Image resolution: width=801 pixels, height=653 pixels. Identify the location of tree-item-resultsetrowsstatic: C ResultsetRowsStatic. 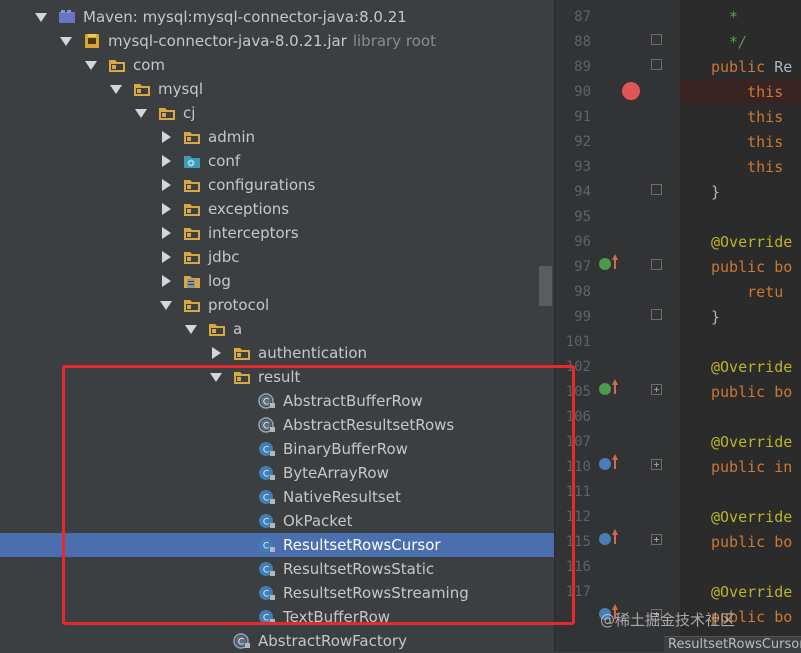
(277, 569).